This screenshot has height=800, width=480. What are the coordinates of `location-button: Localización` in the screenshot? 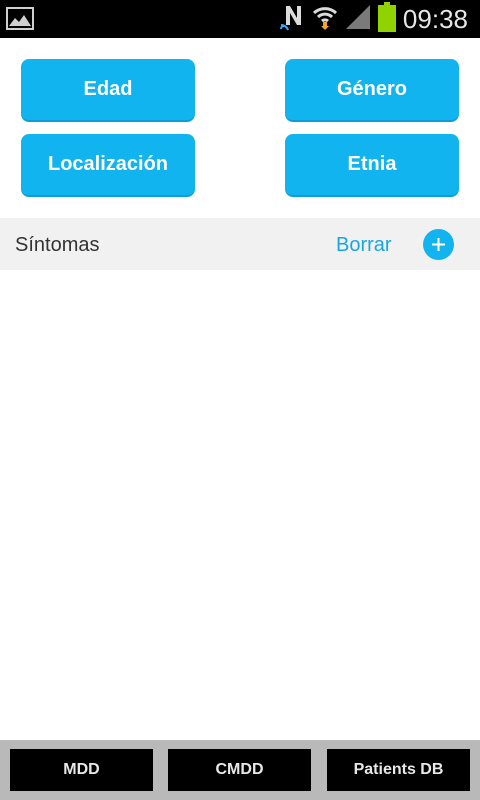 It's located at (108, 165).